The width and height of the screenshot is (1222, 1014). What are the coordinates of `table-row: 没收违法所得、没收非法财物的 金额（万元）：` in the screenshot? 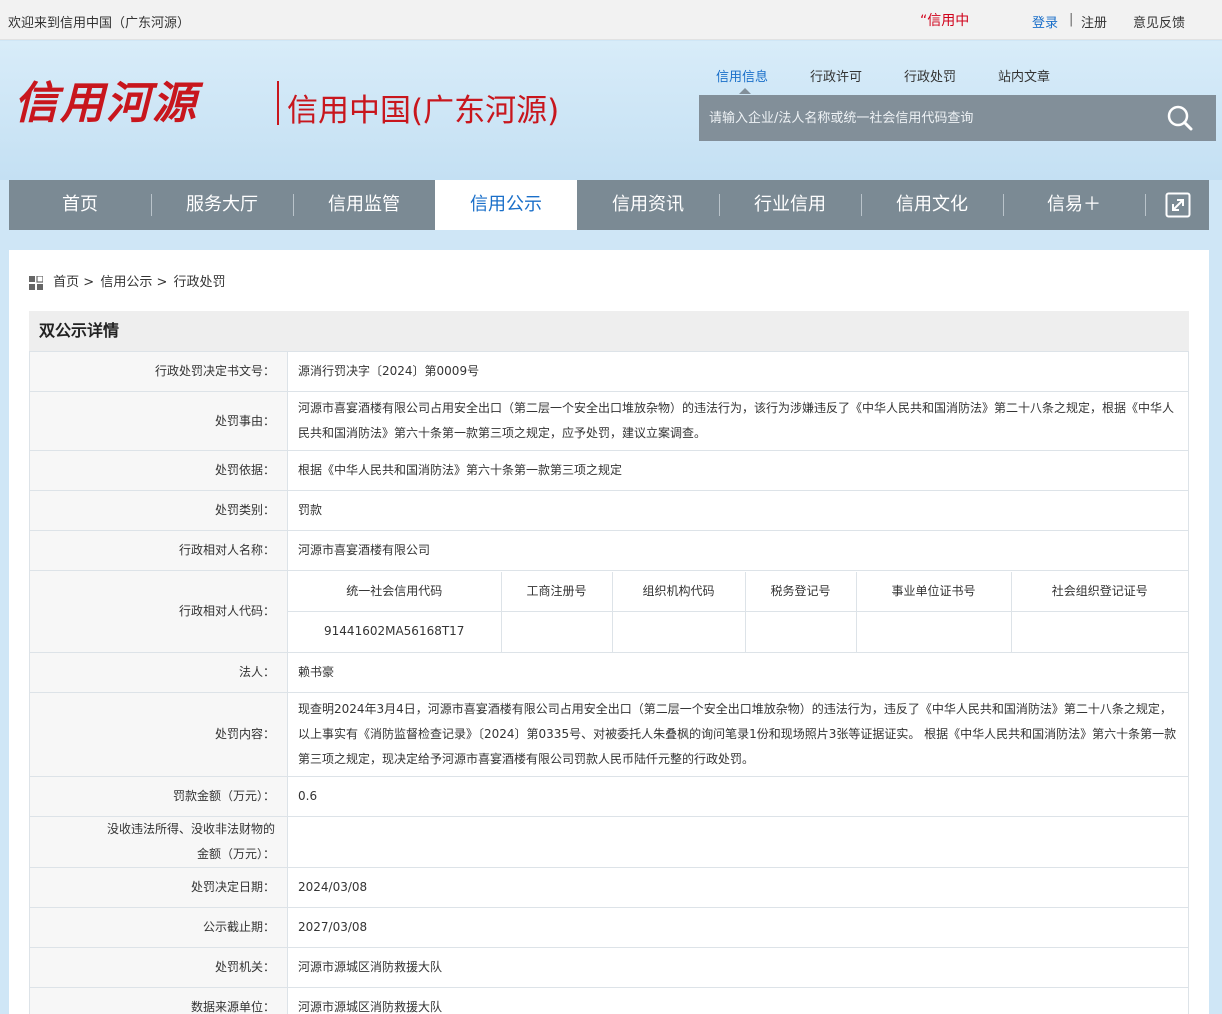 It's located at (609, 842).